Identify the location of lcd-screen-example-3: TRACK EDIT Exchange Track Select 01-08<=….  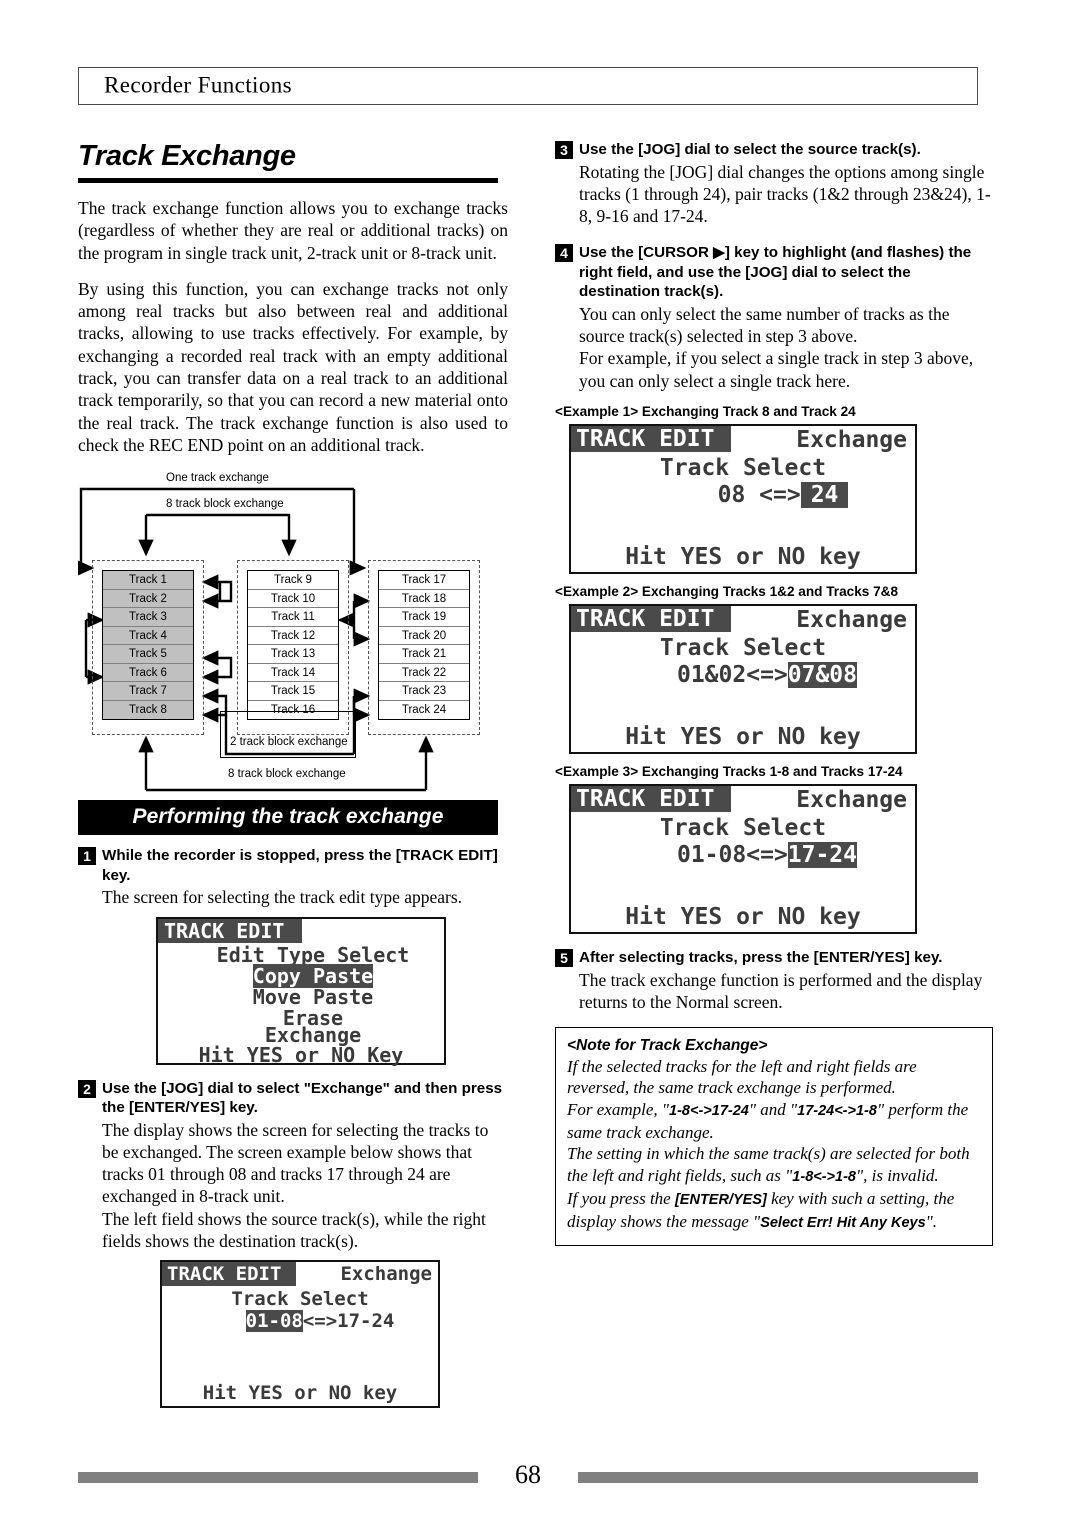
(743, 859).